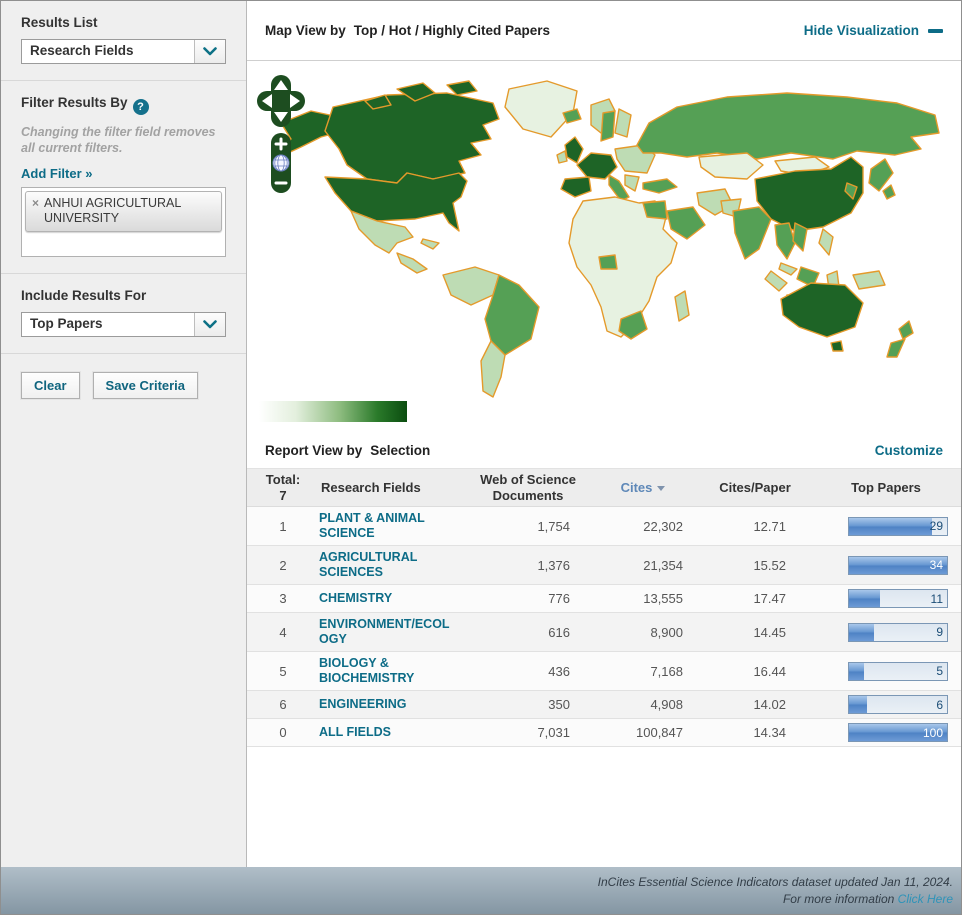 The width and height of the screenshot is (962, 915). I want to click on pan-control, so click(281, 101).